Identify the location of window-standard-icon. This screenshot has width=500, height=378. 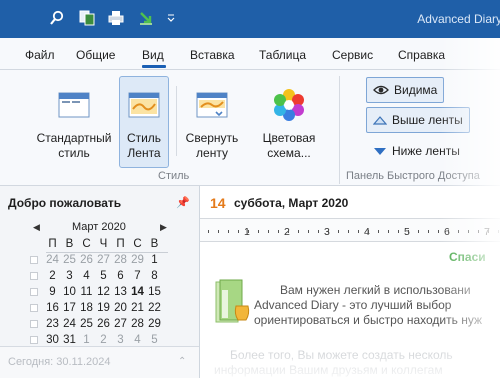
(74, 105).